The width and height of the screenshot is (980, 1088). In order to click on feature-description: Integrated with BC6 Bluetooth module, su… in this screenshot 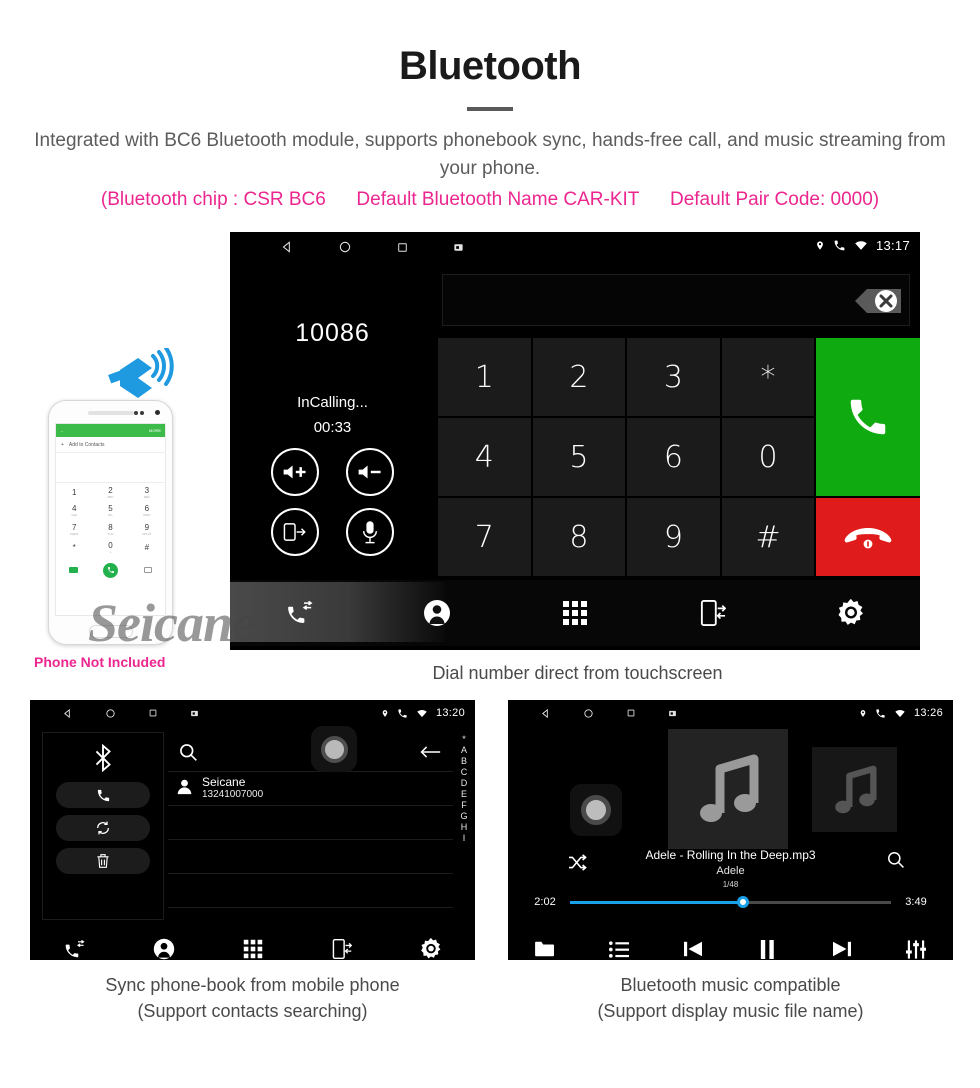, I will do `click(490, 154)`.